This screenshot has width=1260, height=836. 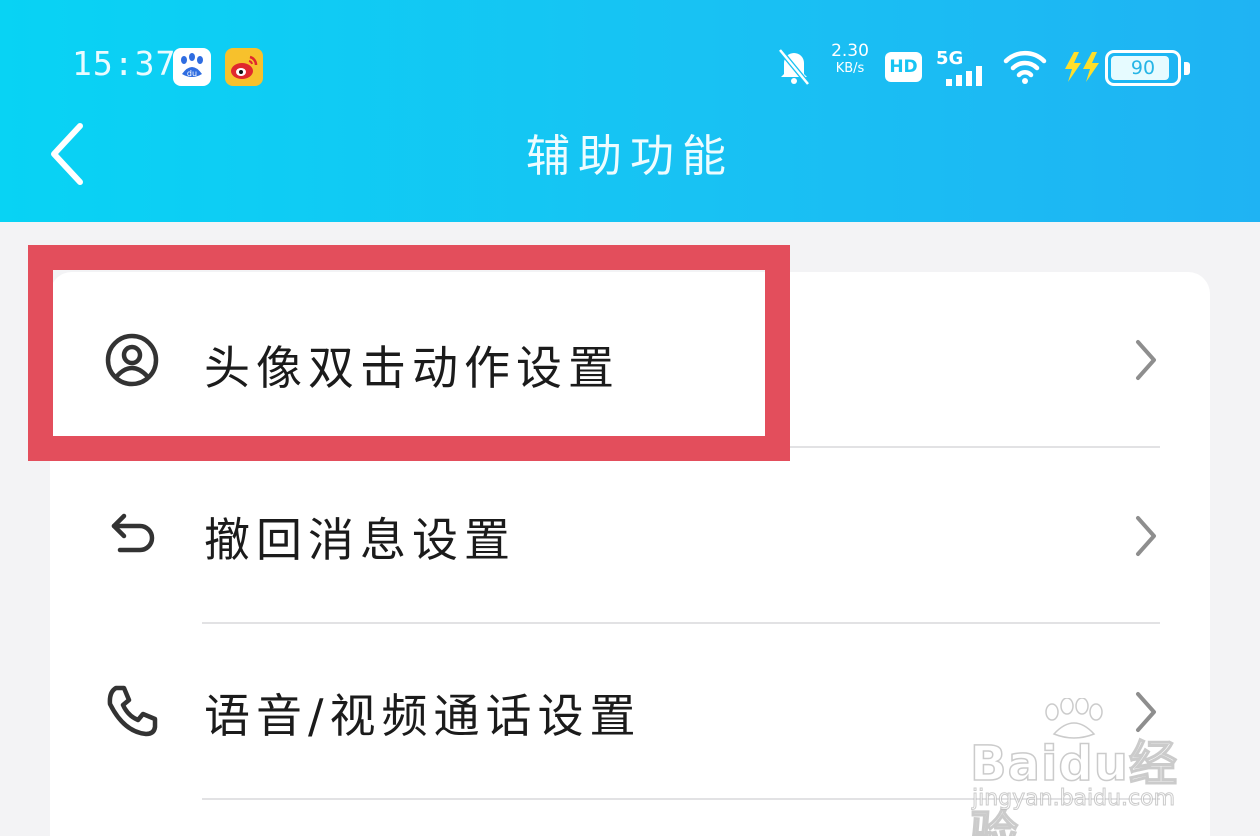 What do you see at coordinates (850, 51) in the screenshot?
I see `net-speed-value: 2.30` at bounding box center [850, 51].